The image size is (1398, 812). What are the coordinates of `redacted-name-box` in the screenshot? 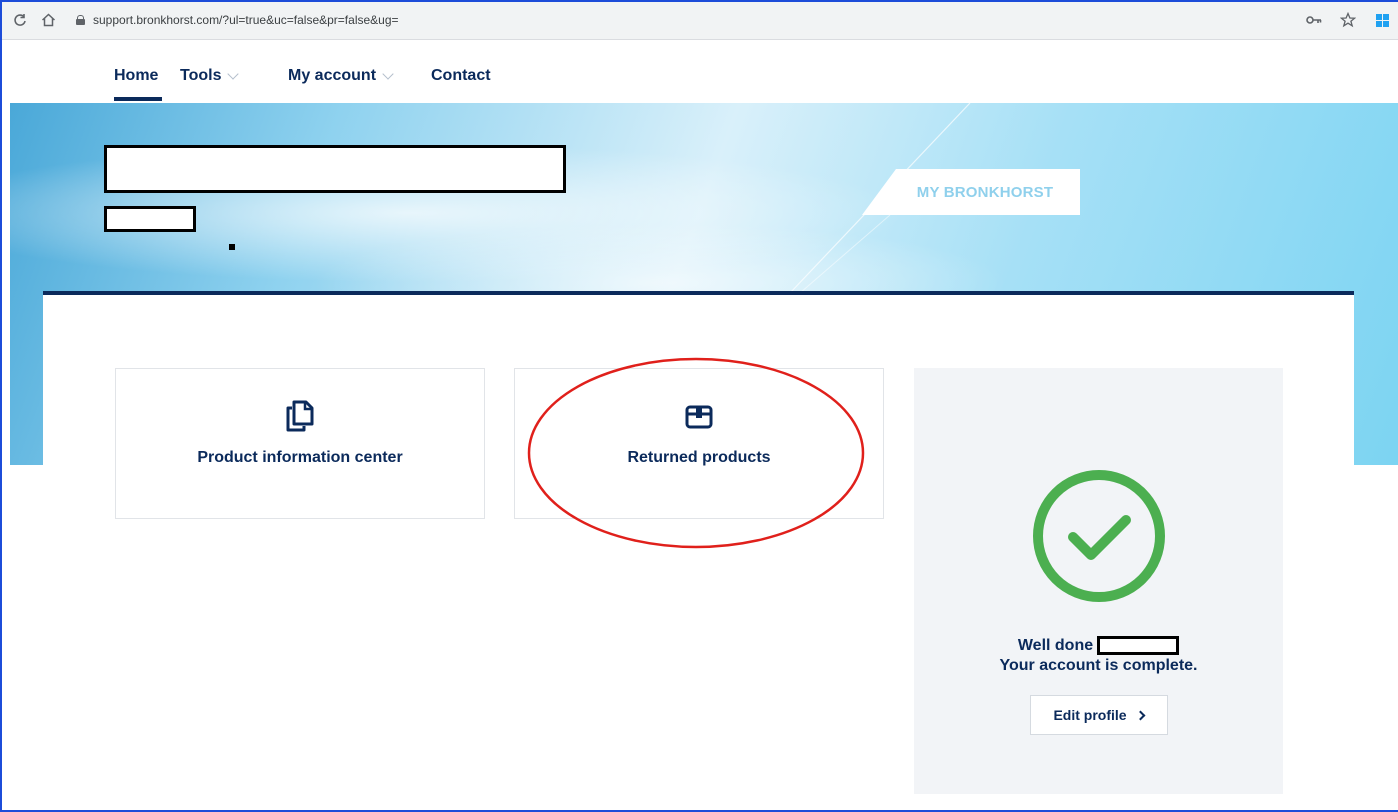 It's located at (335, 169).